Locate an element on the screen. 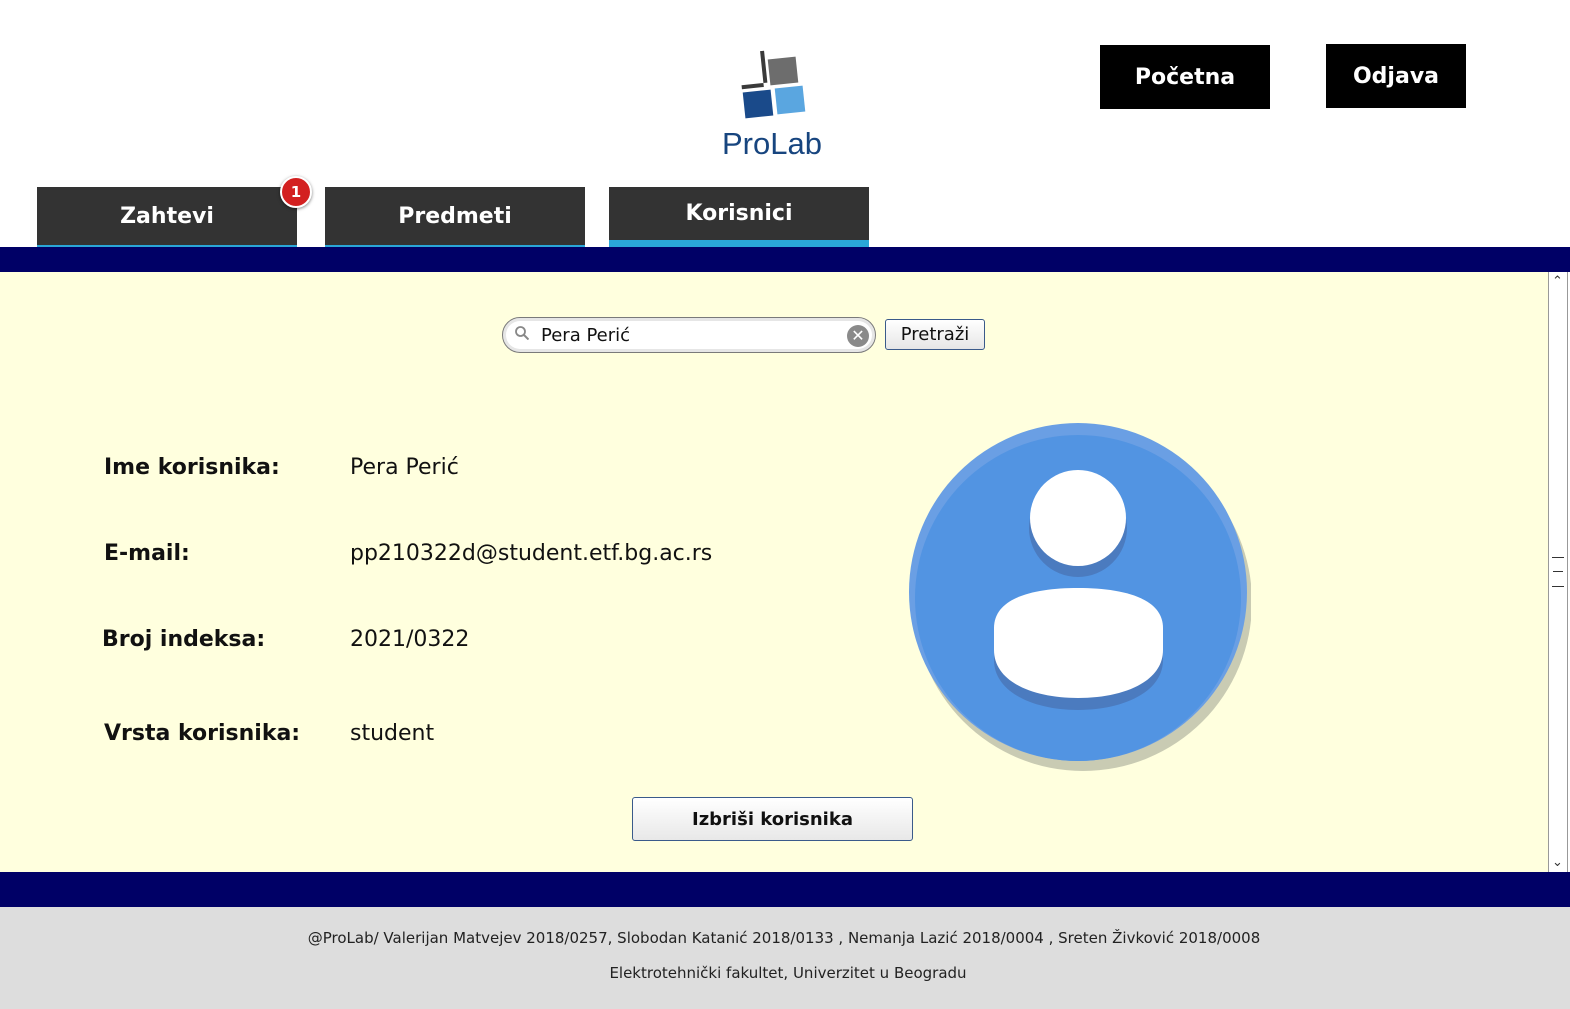  search-icon is located at coordinates (522, 333).